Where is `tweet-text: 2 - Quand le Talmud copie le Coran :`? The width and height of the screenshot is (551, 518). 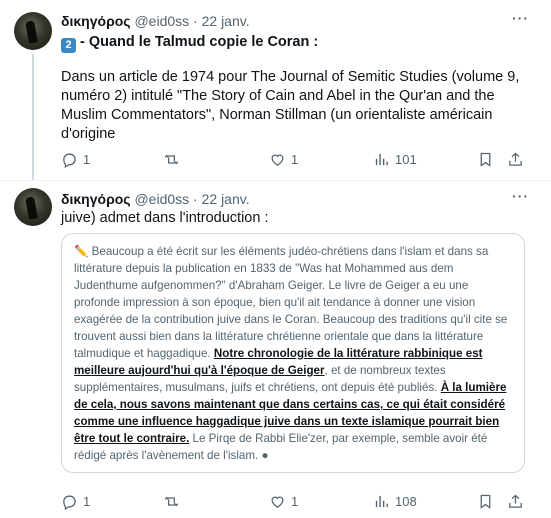 tweet-text: 2 - Quand le Talmud copie le Coran : is located at coordinates (296, 43).